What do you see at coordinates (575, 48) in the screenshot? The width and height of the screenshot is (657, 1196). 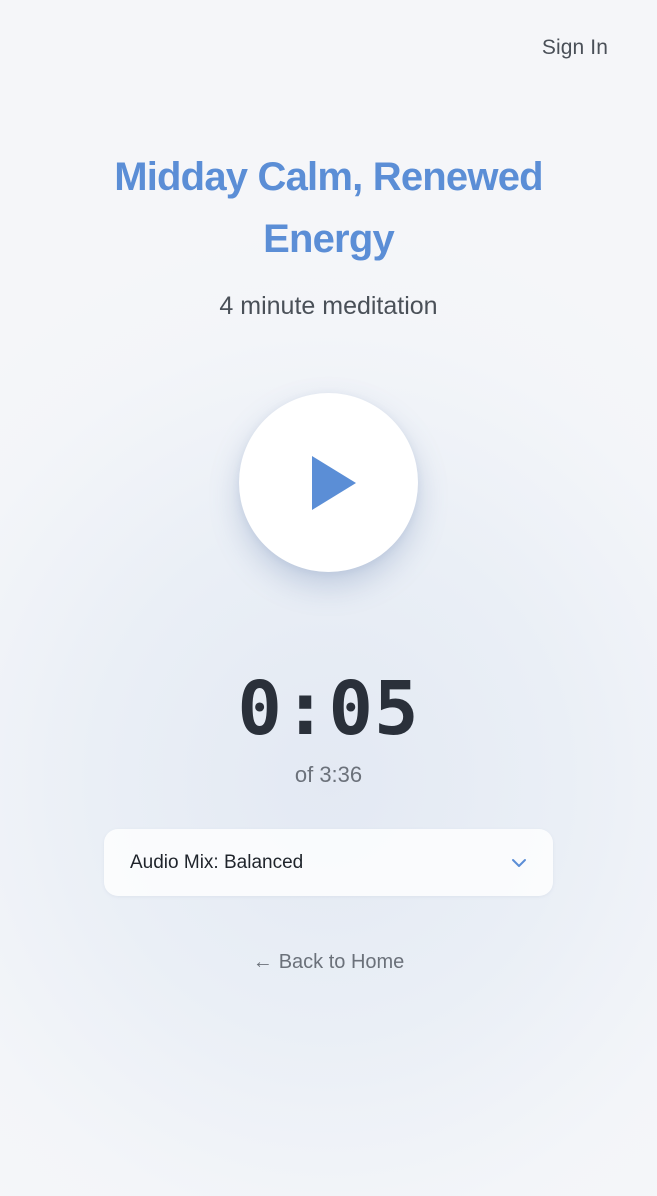 I see `sign-in-link: Sign In` at bounding box center [575, 48].